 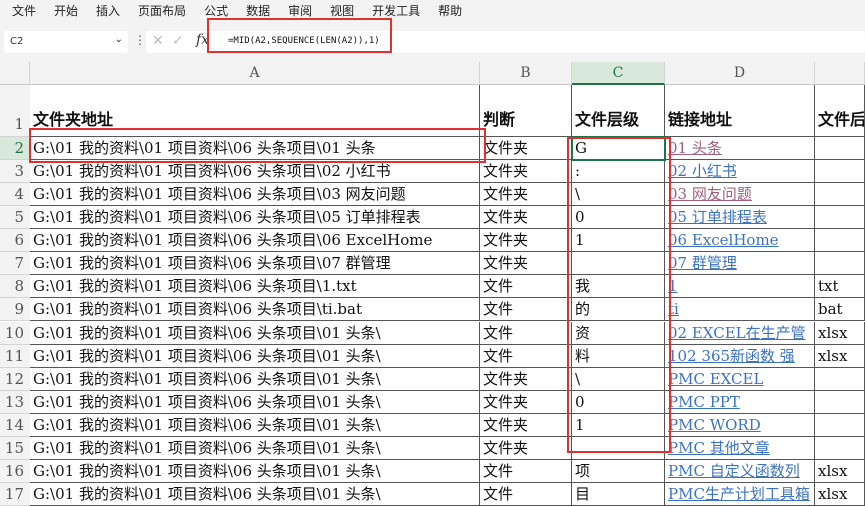 I want to click on cell-d: ti, so click(x=740, y=310).